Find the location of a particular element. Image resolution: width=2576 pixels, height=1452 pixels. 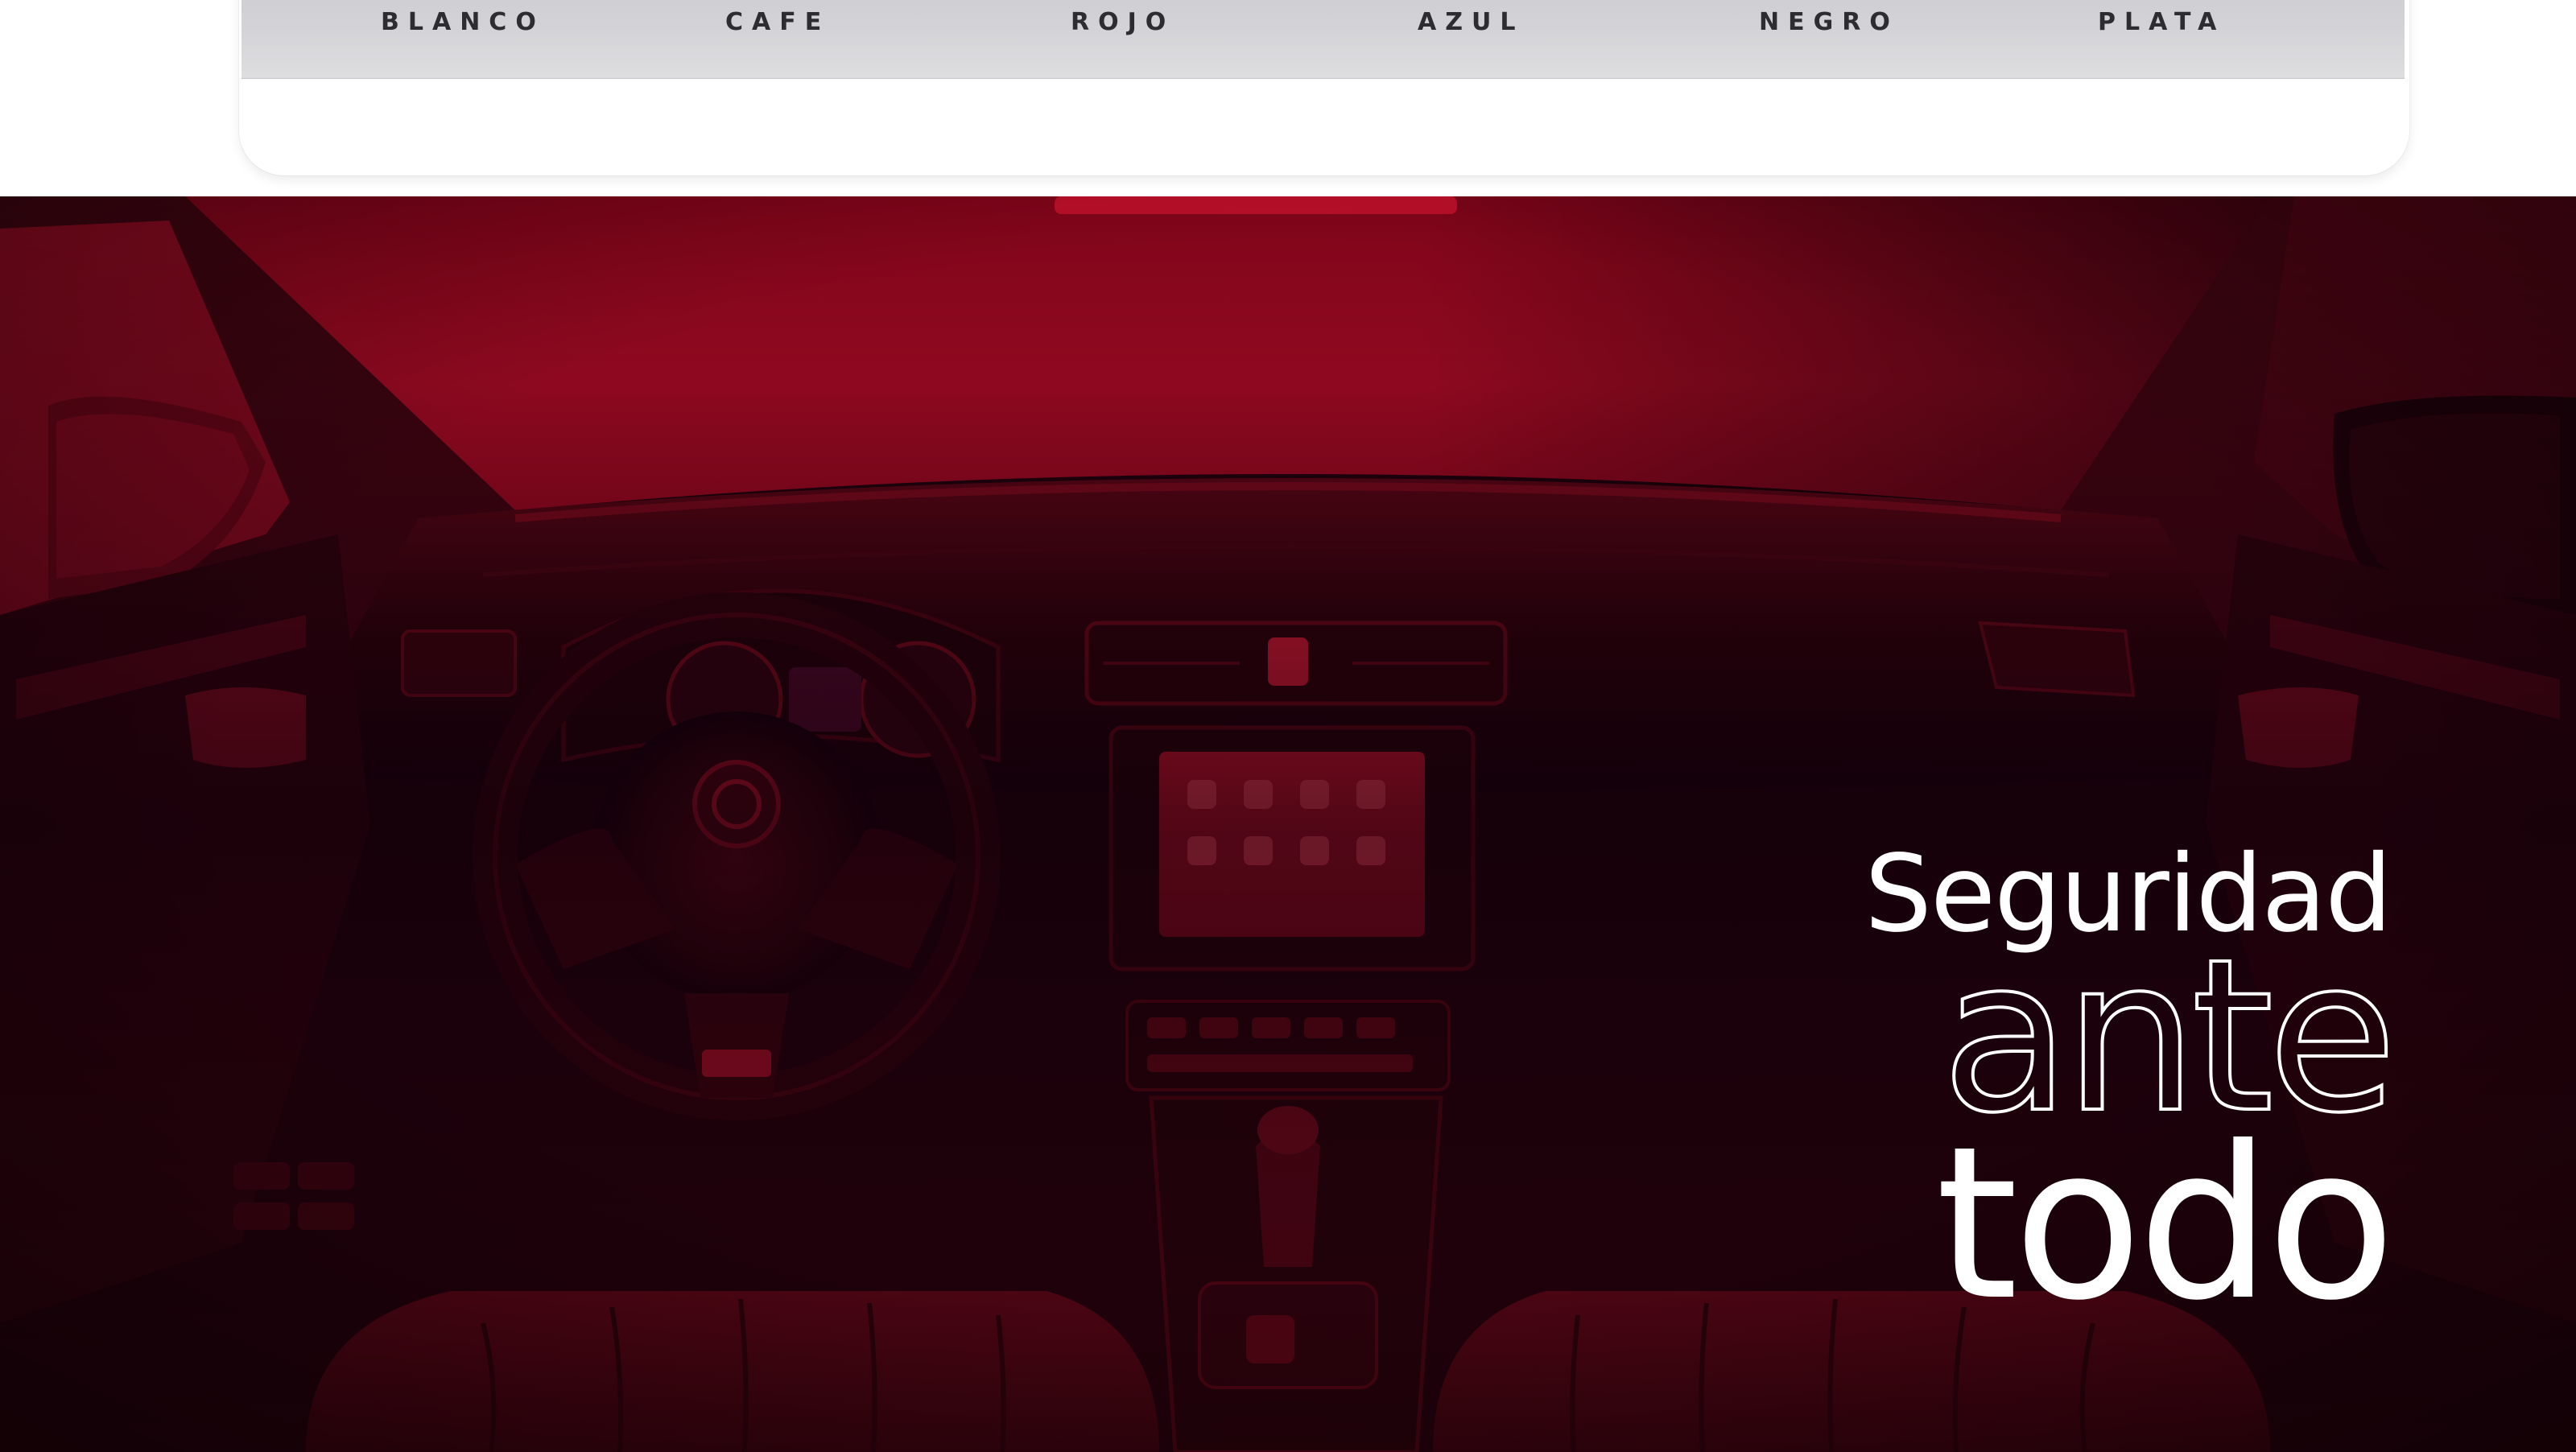

hero-tagline: Seguridad ante todo is located at coordinates (2113, 1090).